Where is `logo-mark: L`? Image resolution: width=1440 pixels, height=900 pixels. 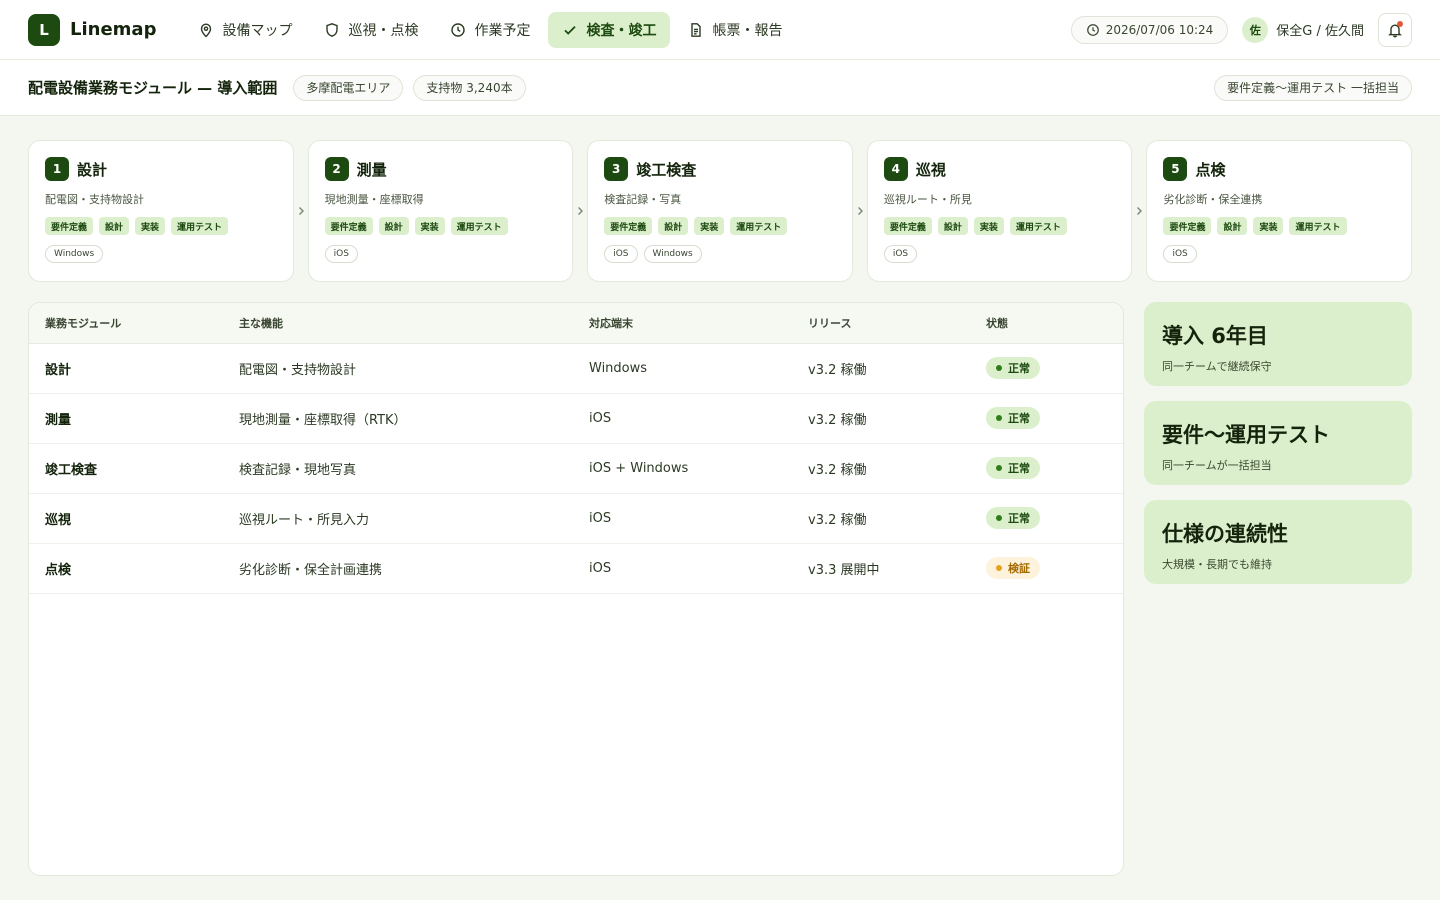
logo-mark: L is located at coordinates (44, 29).